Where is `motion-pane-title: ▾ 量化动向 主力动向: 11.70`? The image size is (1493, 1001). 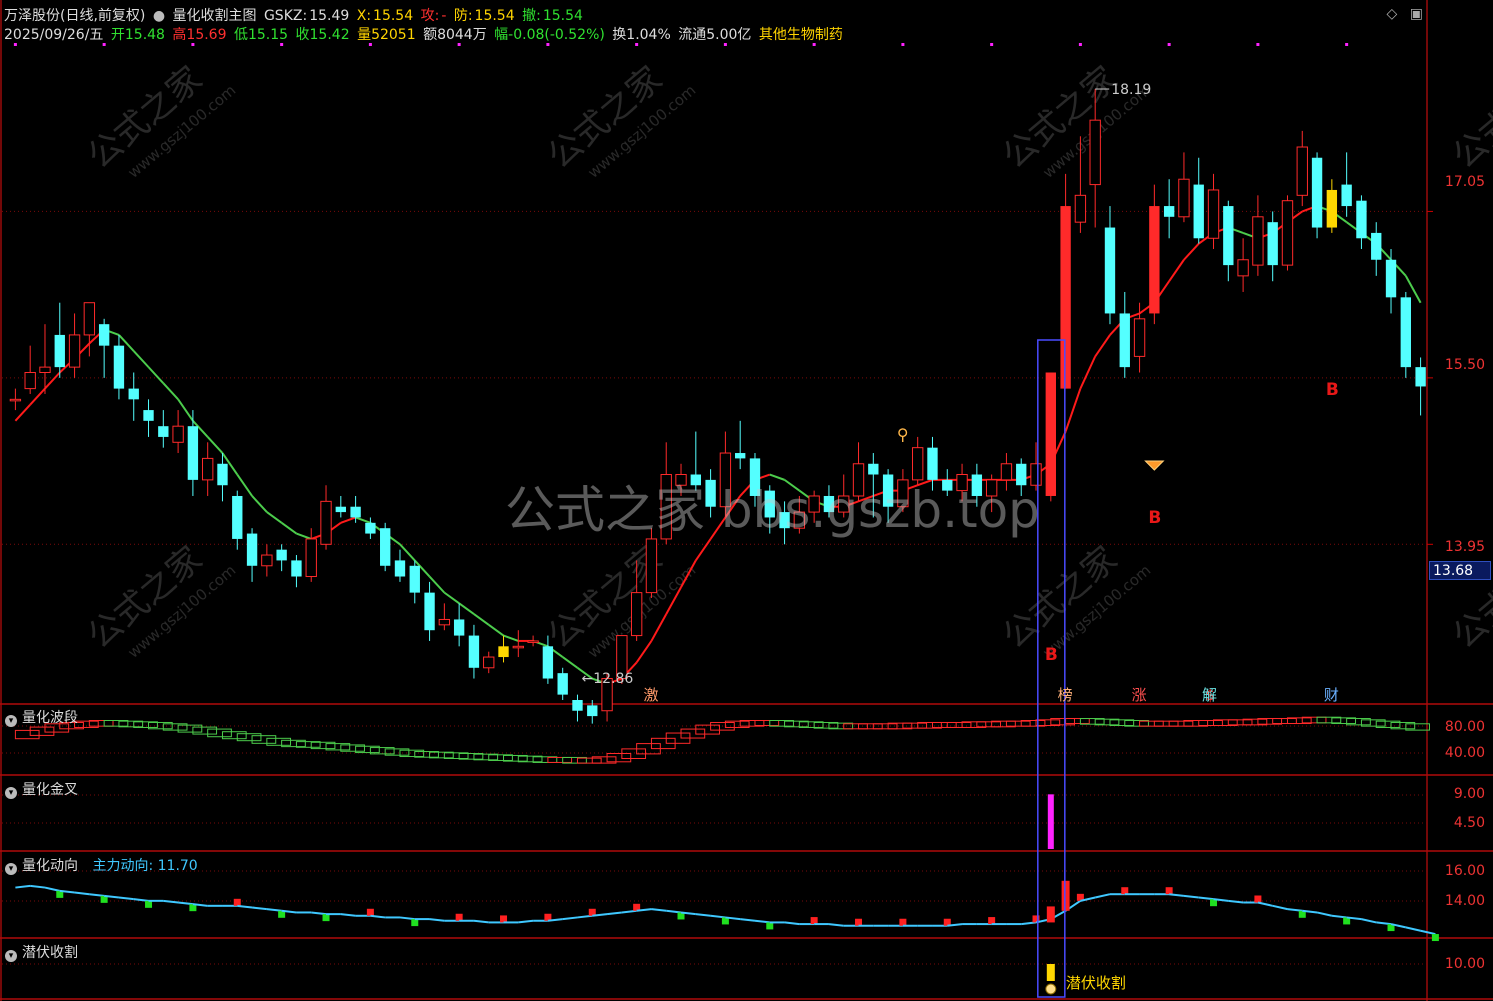
motion-pane-title: ▾ 量化动向 主力动向: 11.70 is located at coordinates (101, 865).